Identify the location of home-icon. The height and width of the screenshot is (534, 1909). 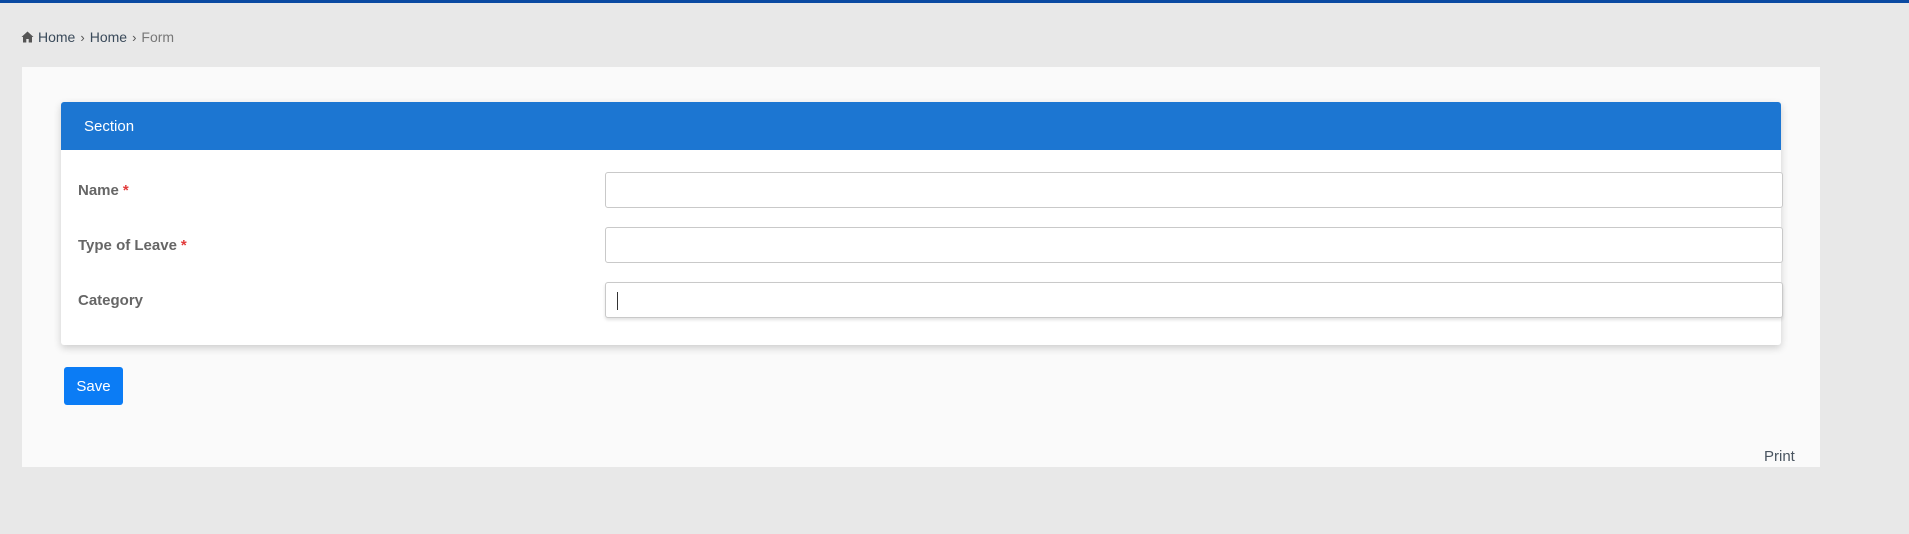
(27, 37).